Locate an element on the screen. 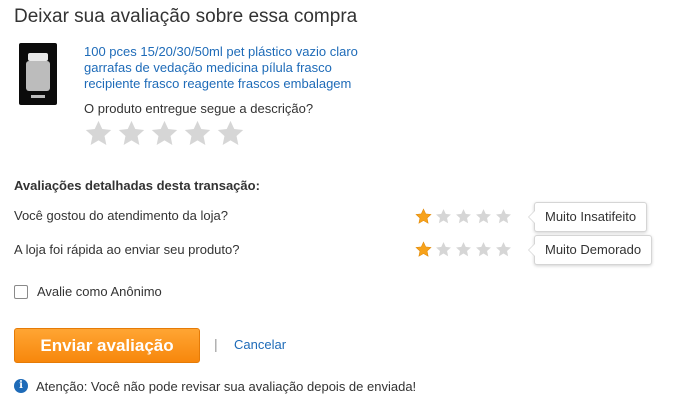 The width and height of the screenshot is (674, 410). service-rating-stars is located at coordinates (463, 216).